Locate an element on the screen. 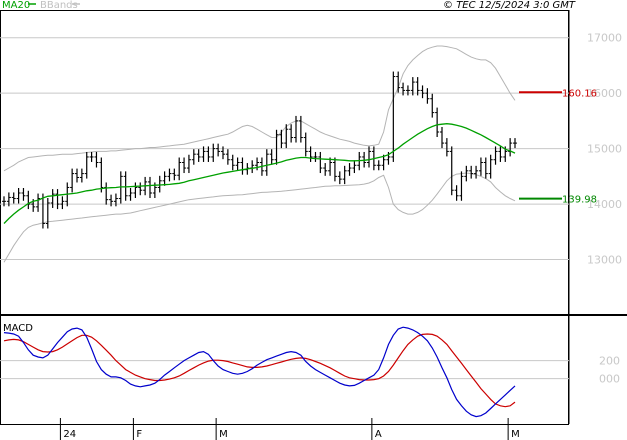  macd-signal-line is located at coordinates (259, 370).